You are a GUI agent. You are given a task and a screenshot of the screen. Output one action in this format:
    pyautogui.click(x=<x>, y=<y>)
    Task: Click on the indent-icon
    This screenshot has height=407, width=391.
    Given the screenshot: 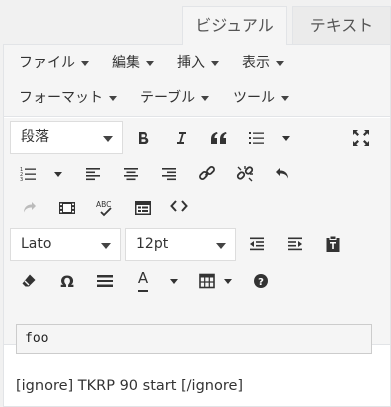 What is the action you would take?
    pyautogui.click(x=295, y=244)
    